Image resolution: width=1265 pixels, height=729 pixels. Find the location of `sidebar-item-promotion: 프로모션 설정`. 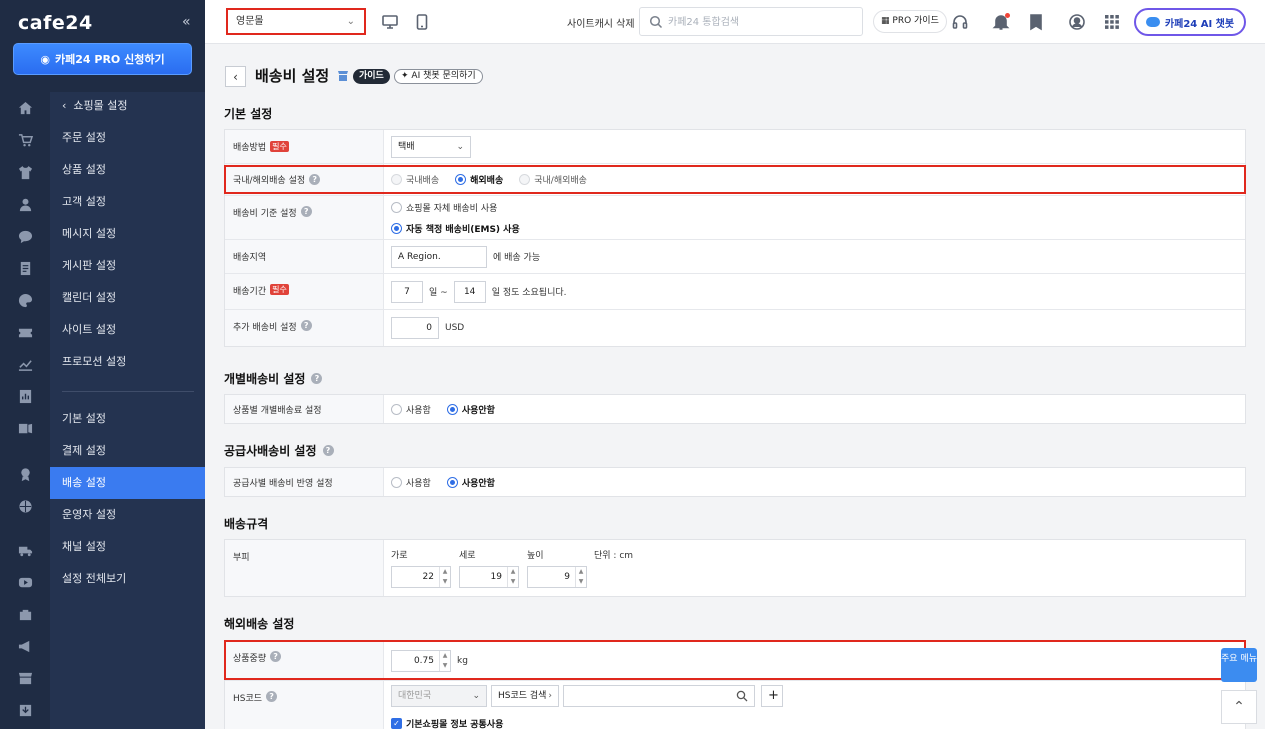

sidebar-item-promotion: 프로모션 설정 is located at coordinates (127, 362).